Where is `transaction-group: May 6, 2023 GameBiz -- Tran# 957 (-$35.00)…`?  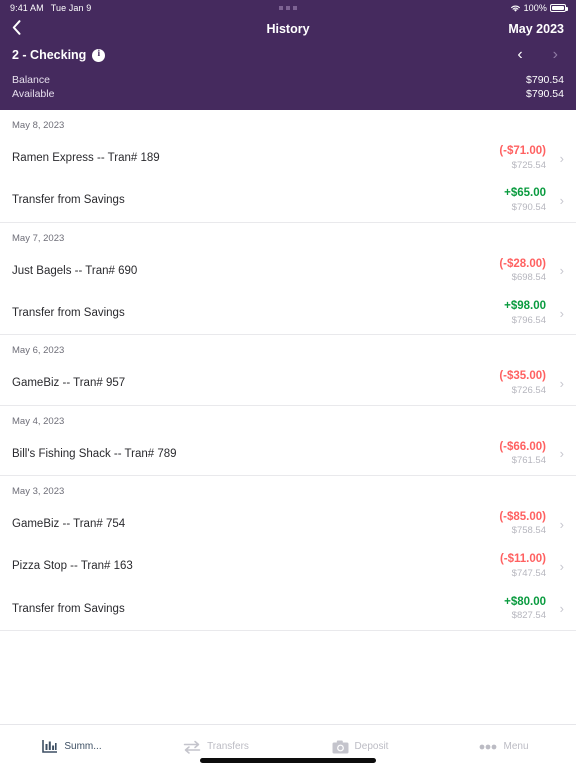
transaction-group: May 6, 2023 GameBiz -- Tran# 957 (-$35.00)… is located at coordinates (288, 370).